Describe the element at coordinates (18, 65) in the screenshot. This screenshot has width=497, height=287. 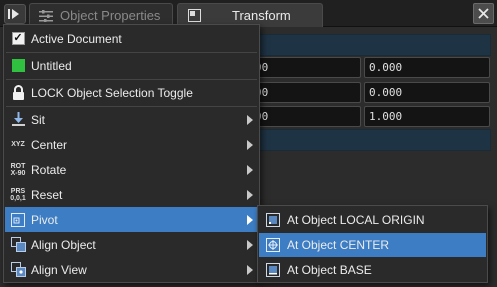
I see `green-swatch-icon` at that location.